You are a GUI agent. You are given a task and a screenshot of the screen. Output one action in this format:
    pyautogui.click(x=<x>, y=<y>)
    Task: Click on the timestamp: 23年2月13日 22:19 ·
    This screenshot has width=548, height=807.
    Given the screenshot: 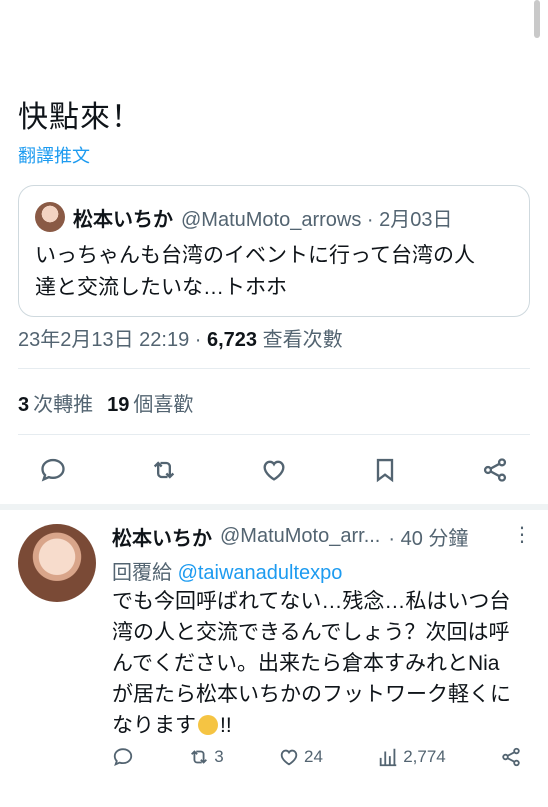 What is the action you would take?
    pyautogui.click(x=112, y=340)
    